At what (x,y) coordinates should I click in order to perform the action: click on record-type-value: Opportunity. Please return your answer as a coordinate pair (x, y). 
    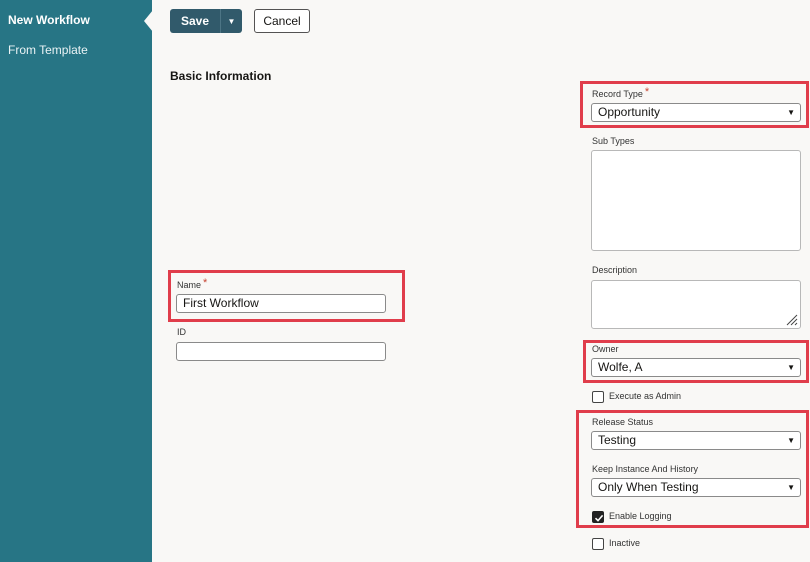
    Looking at the image, I should click on (629, 112).